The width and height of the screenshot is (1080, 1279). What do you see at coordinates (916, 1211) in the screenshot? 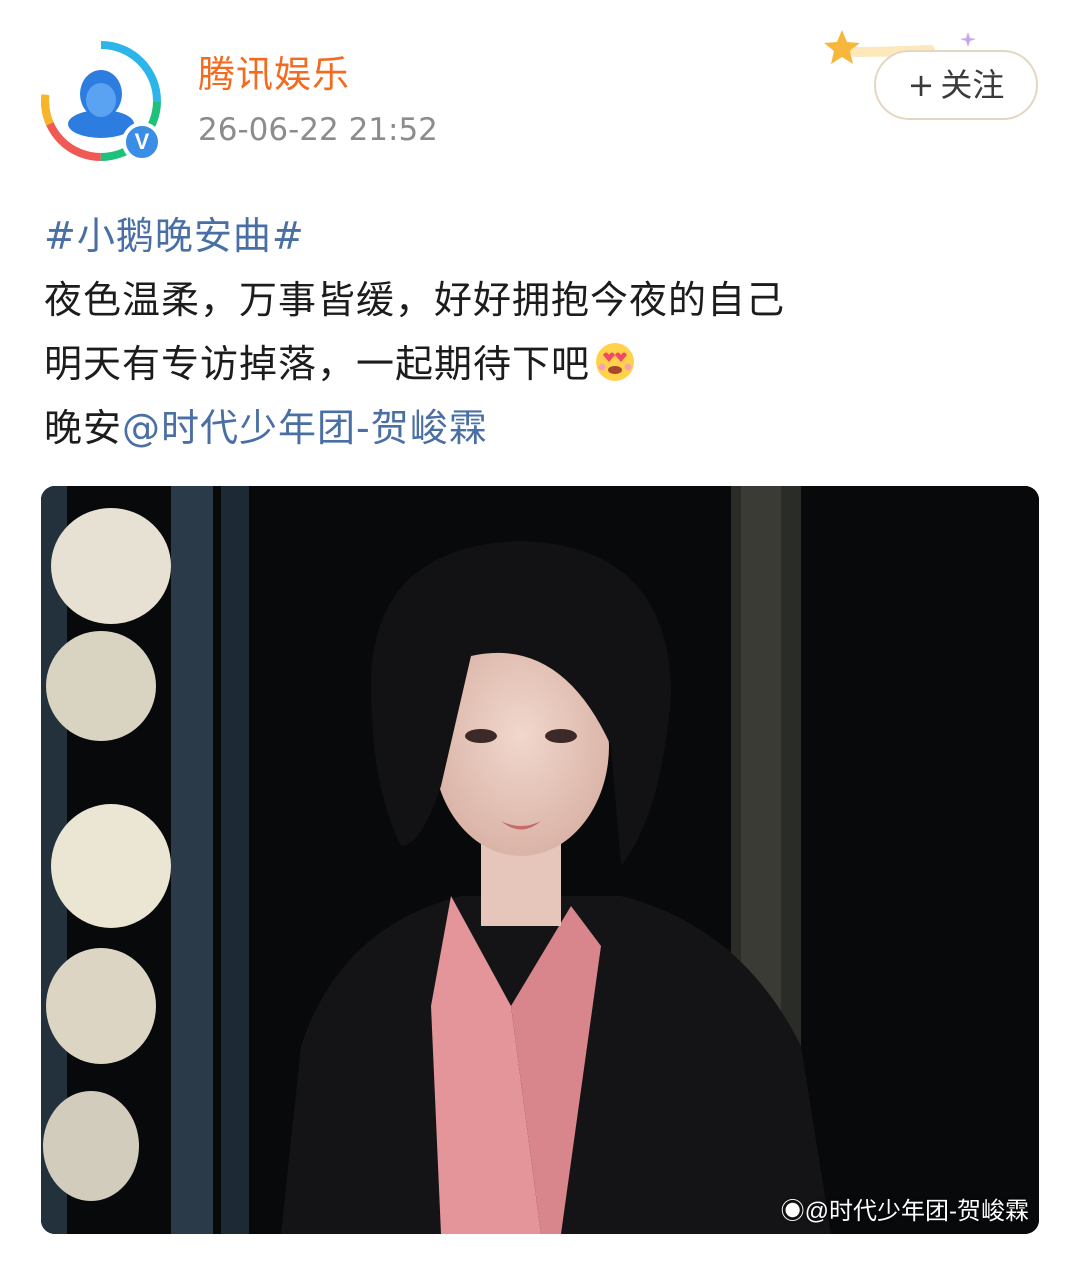
I see `watermark-text: @时代少年团-贺峻霖` at bounding box center [916, 1211].